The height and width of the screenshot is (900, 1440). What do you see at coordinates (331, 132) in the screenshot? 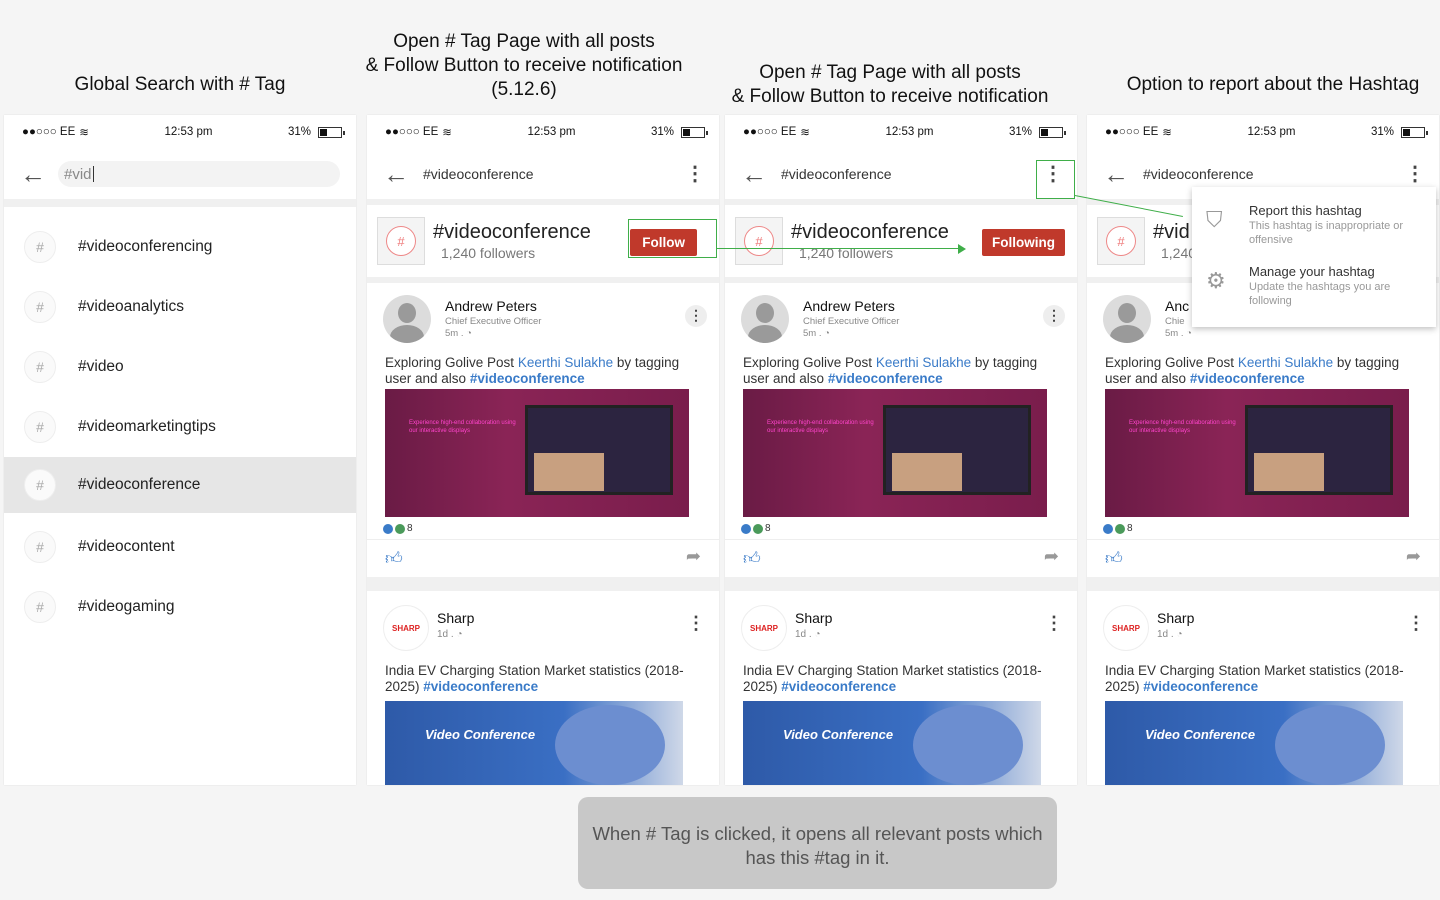
I see `battery-icon` at bounding box center [331, 132].